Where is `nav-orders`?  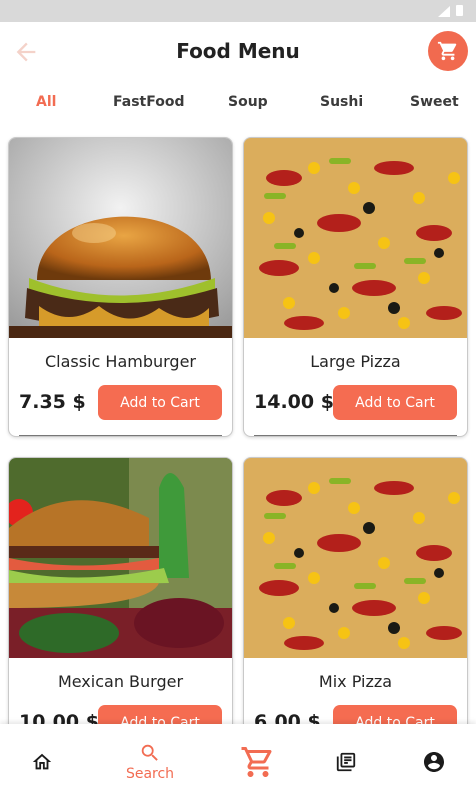
nav-orders is located at coordinates (346, 761).